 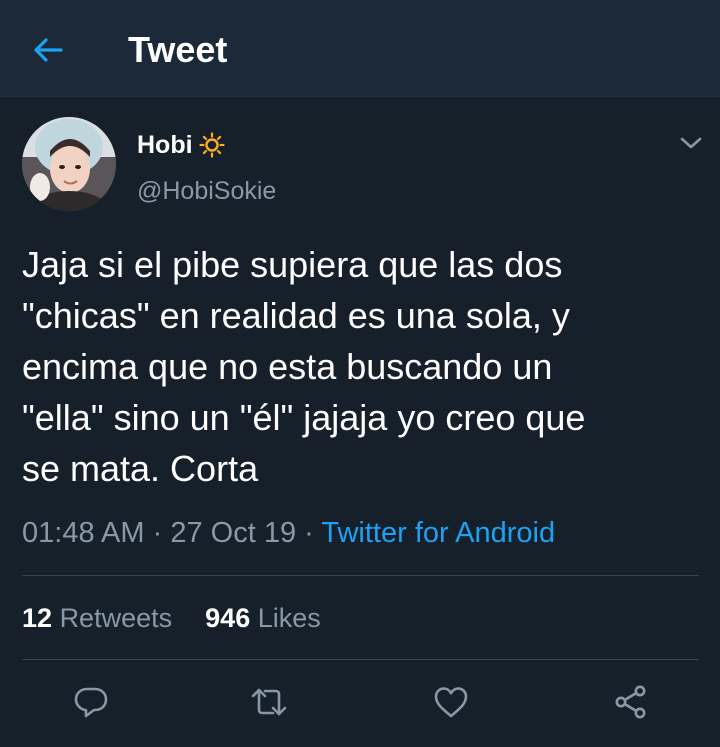 What do you see at coordinates (438, 533) in the screenshot?
I see `tweet-source-link: Twitter for Android` at bounding box center [438, 533].